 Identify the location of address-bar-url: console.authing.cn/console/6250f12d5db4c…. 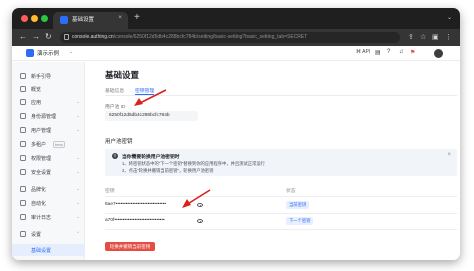
(189, 37).